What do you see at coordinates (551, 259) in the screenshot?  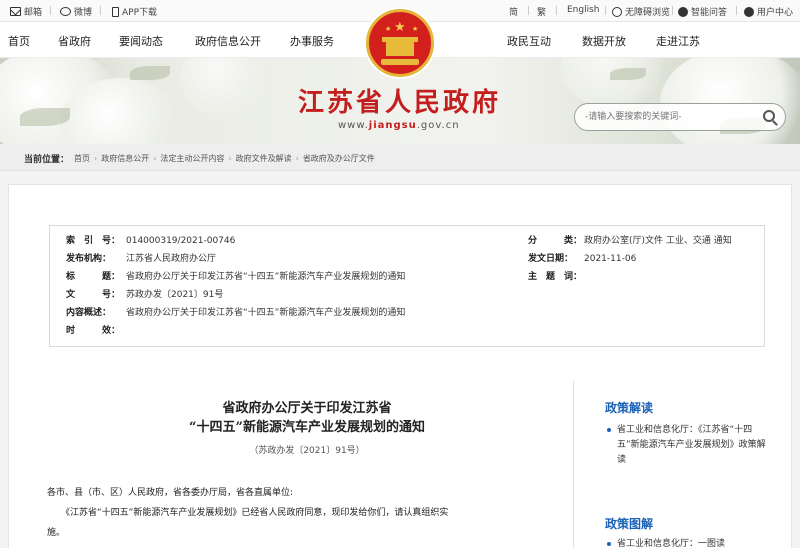 I see `issue-date-label: 发文日期：` at bounding box center [551, 259].